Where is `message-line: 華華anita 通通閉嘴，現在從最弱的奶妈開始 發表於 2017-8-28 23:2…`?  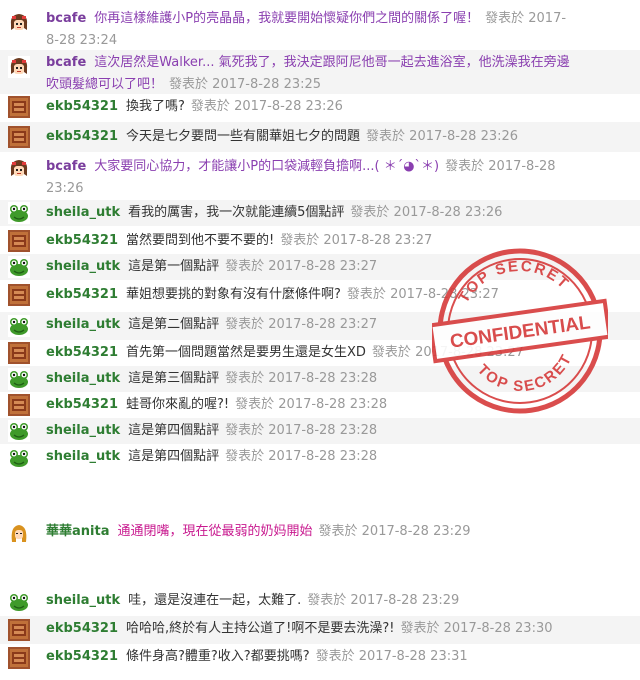
message-line: 華華anita 通通閉嘴，現在從最弱的奶妈開始 發表於 2017-8-28 23:2… is located at coordinates (343, 532).